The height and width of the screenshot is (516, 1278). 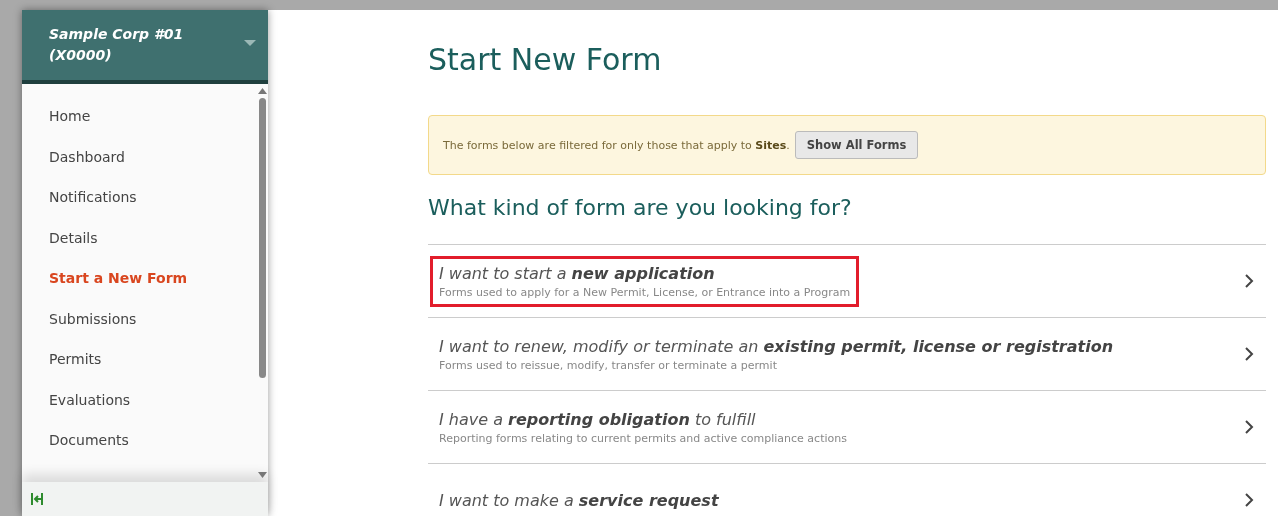 What do you see at coordinates (776, 346) in the screenshot?
I see `option-title: I want to renew, modify or terminate an existing permit, license or registration` at bounding box center [776, 346].